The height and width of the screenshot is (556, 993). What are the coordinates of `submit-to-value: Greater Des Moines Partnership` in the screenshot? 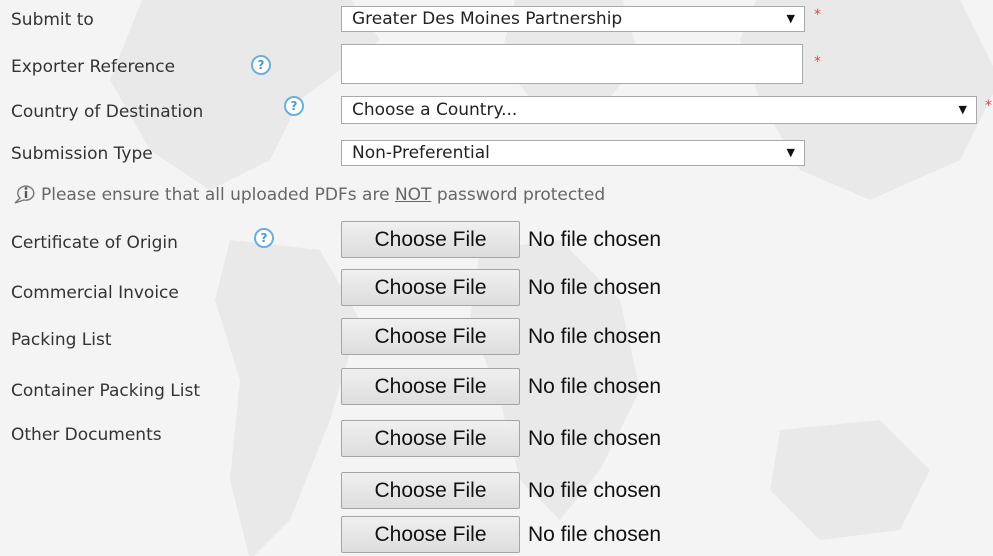 It's located at (487, 19).